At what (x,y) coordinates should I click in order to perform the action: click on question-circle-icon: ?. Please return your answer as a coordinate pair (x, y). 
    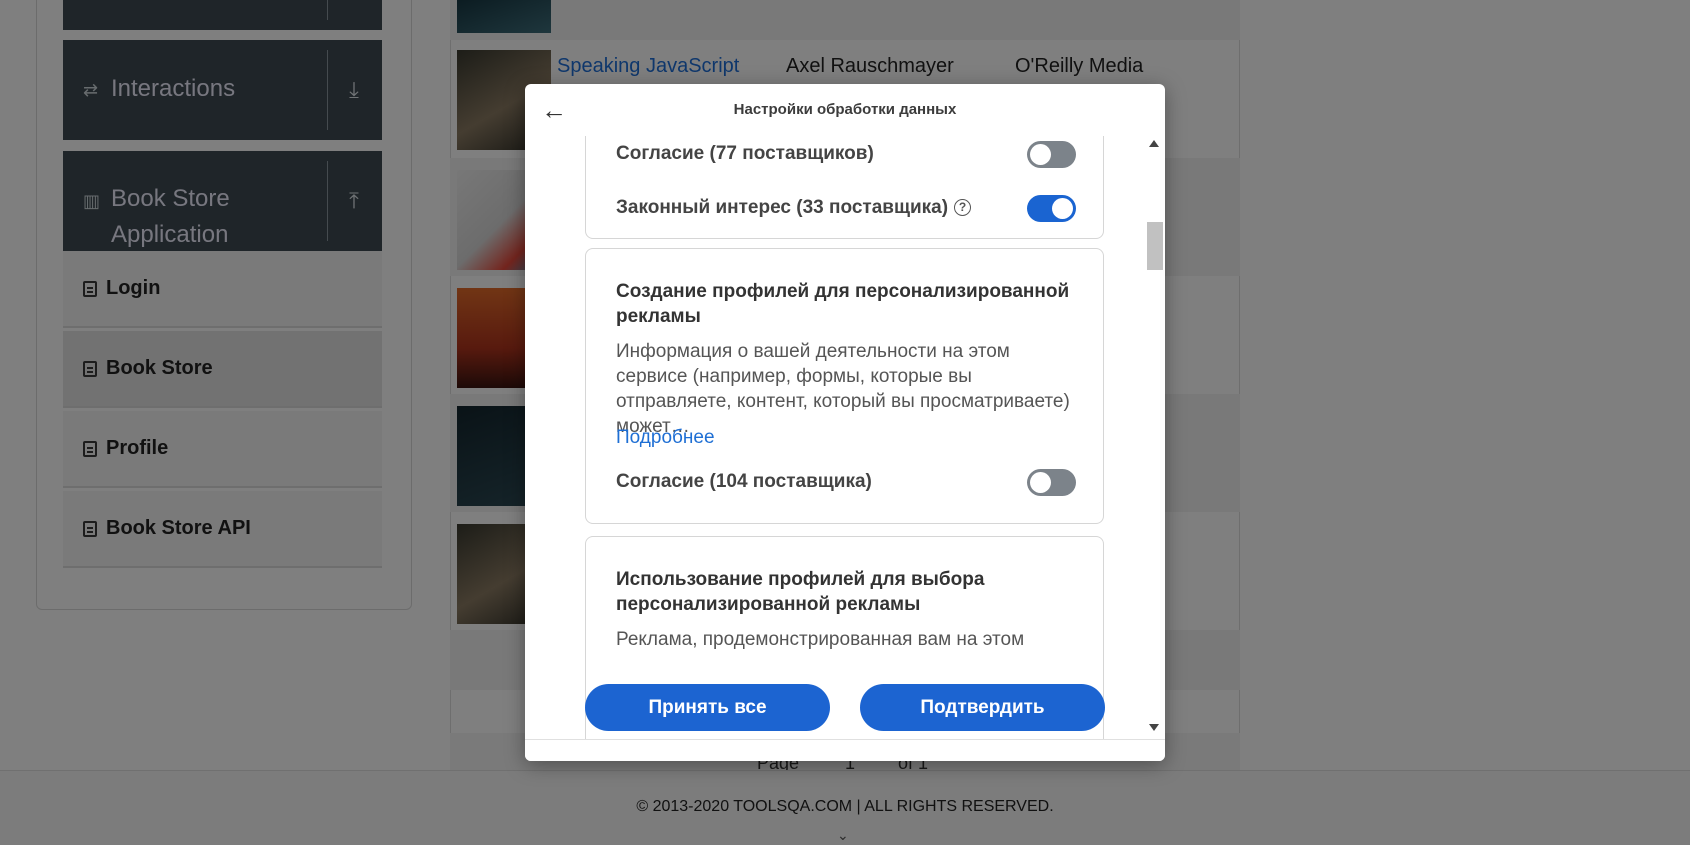
    Looking at the image, I should click on (963, 207).